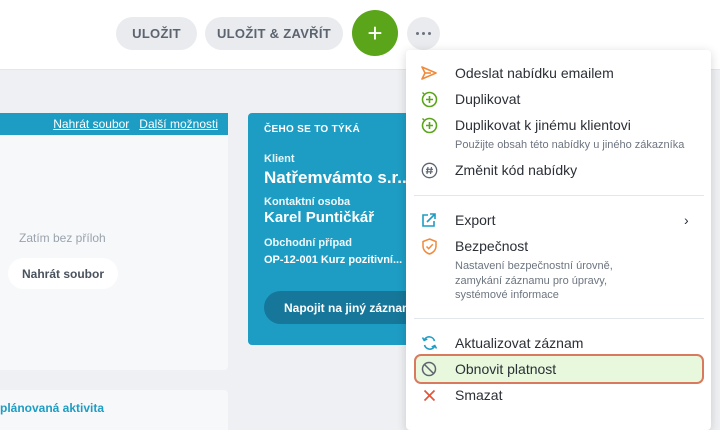 This screenshot has height=430, width=720. What do you see at coordinates (178, 124) in the screenshot?
I see `more-options-link: Další možnosti` at bounding box center [178, 124].